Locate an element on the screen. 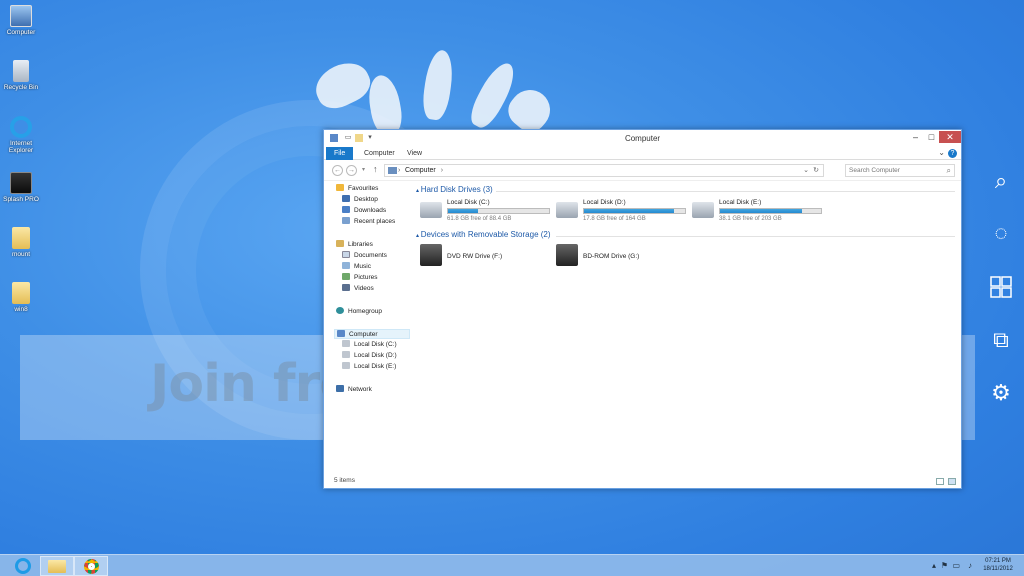 Image resolution: width=1024 pixels, height=576 pixels. search-input: Search Computer ⌕ is located at coordinates (900, 170).